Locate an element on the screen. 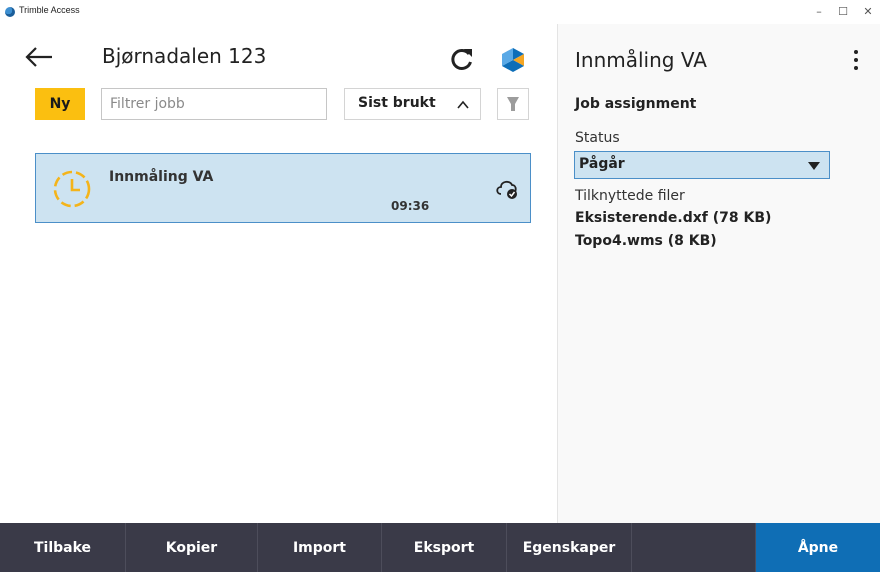 This screenshot has width=880, height=572. back-arrow-icon is located at coordinates (39, 57).